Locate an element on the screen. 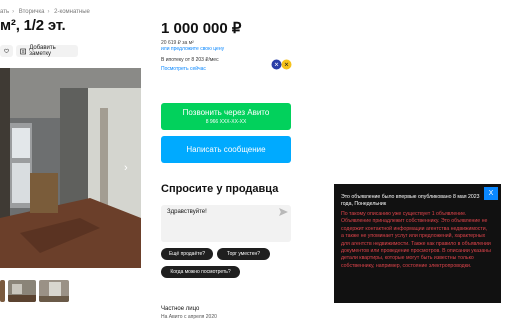 This screenshot has height=320, width=512. quick-question-chip: Когда можно посмотреть? is located at coordinates (200, 272).